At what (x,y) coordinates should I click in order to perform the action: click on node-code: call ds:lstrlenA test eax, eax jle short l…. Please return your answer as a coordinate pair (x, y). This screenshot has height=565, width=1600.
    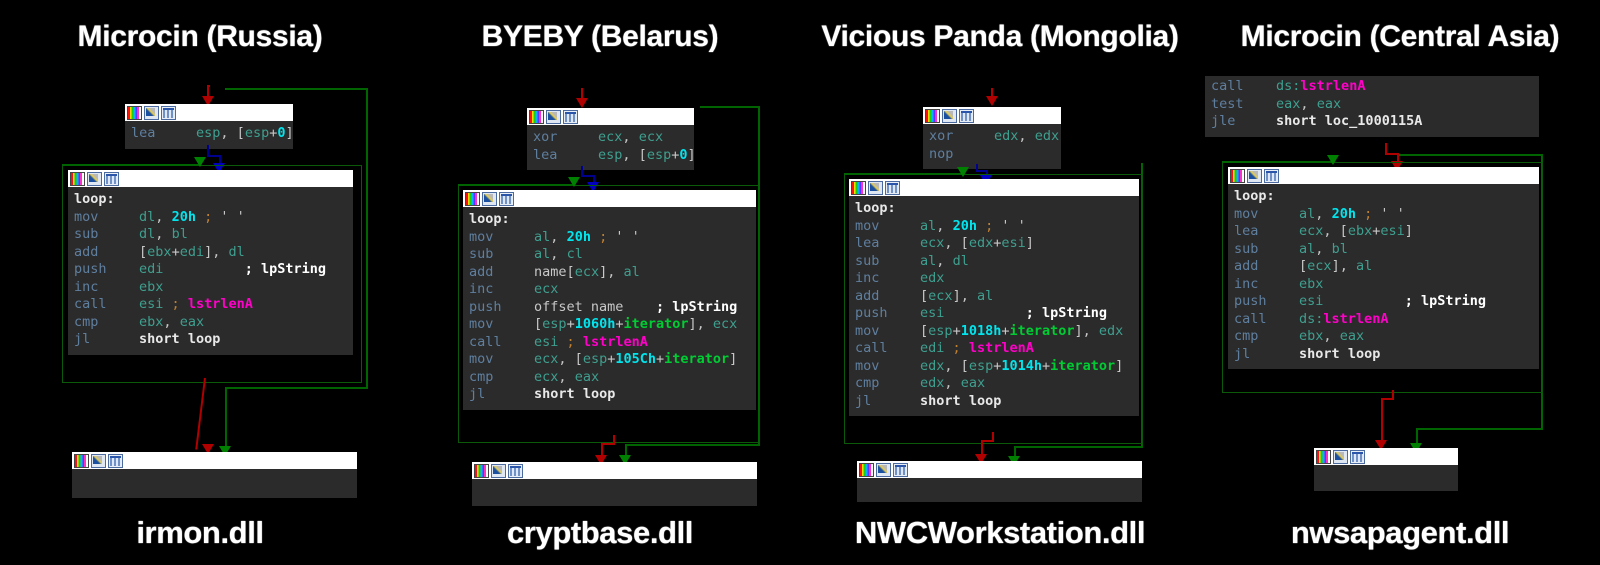
    Looking at the image, I should click on (1372, 106).